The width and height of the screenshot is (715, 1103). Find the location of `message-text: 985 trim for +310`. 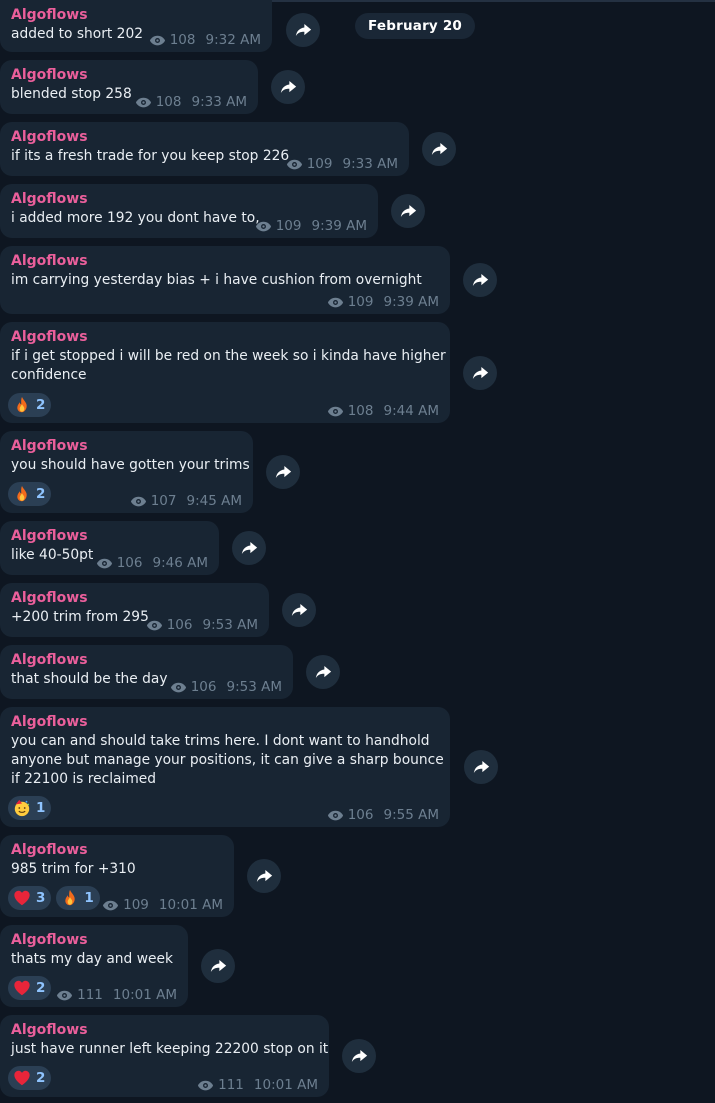

message-text: 985 trim for +310 is located at coordinates (73, 869).